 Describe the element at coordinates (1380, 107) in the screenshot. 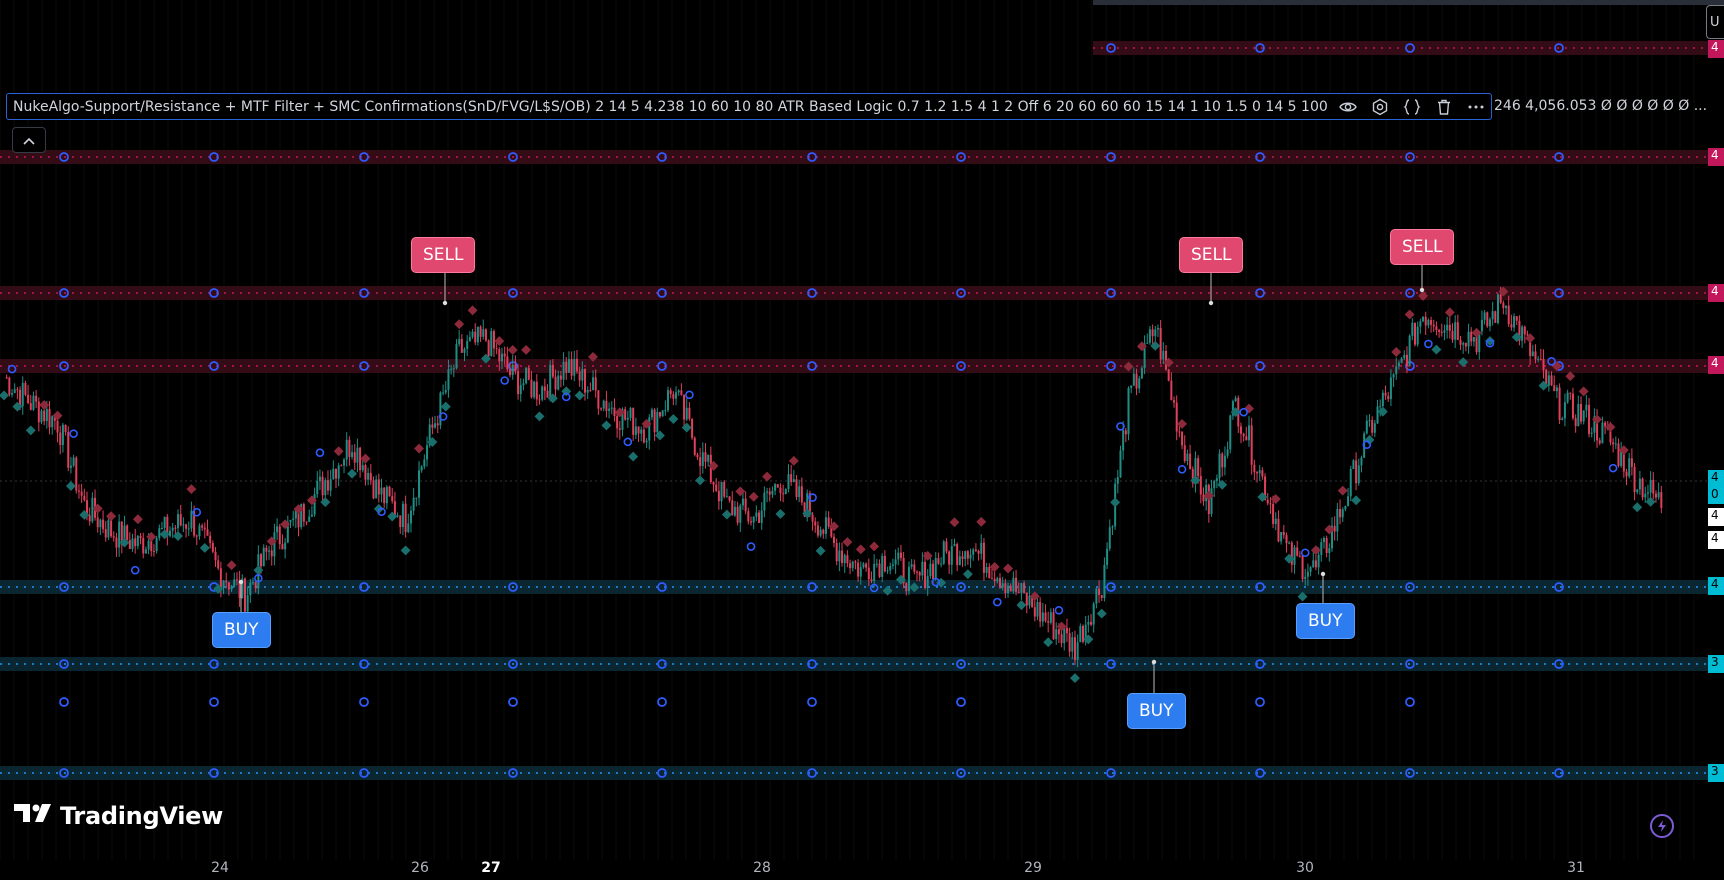

I see `settings-icon` at that location.